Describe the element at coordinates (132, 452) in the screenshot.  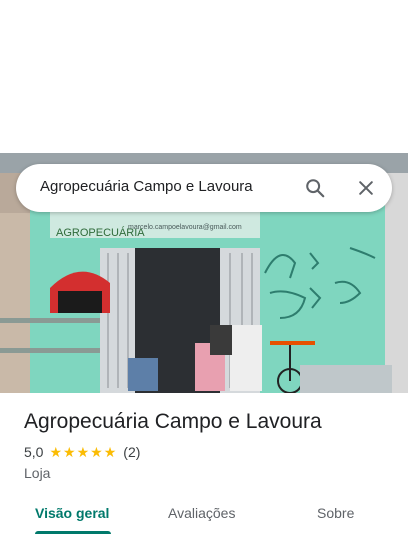
I see `review-count: (2)` at that location.